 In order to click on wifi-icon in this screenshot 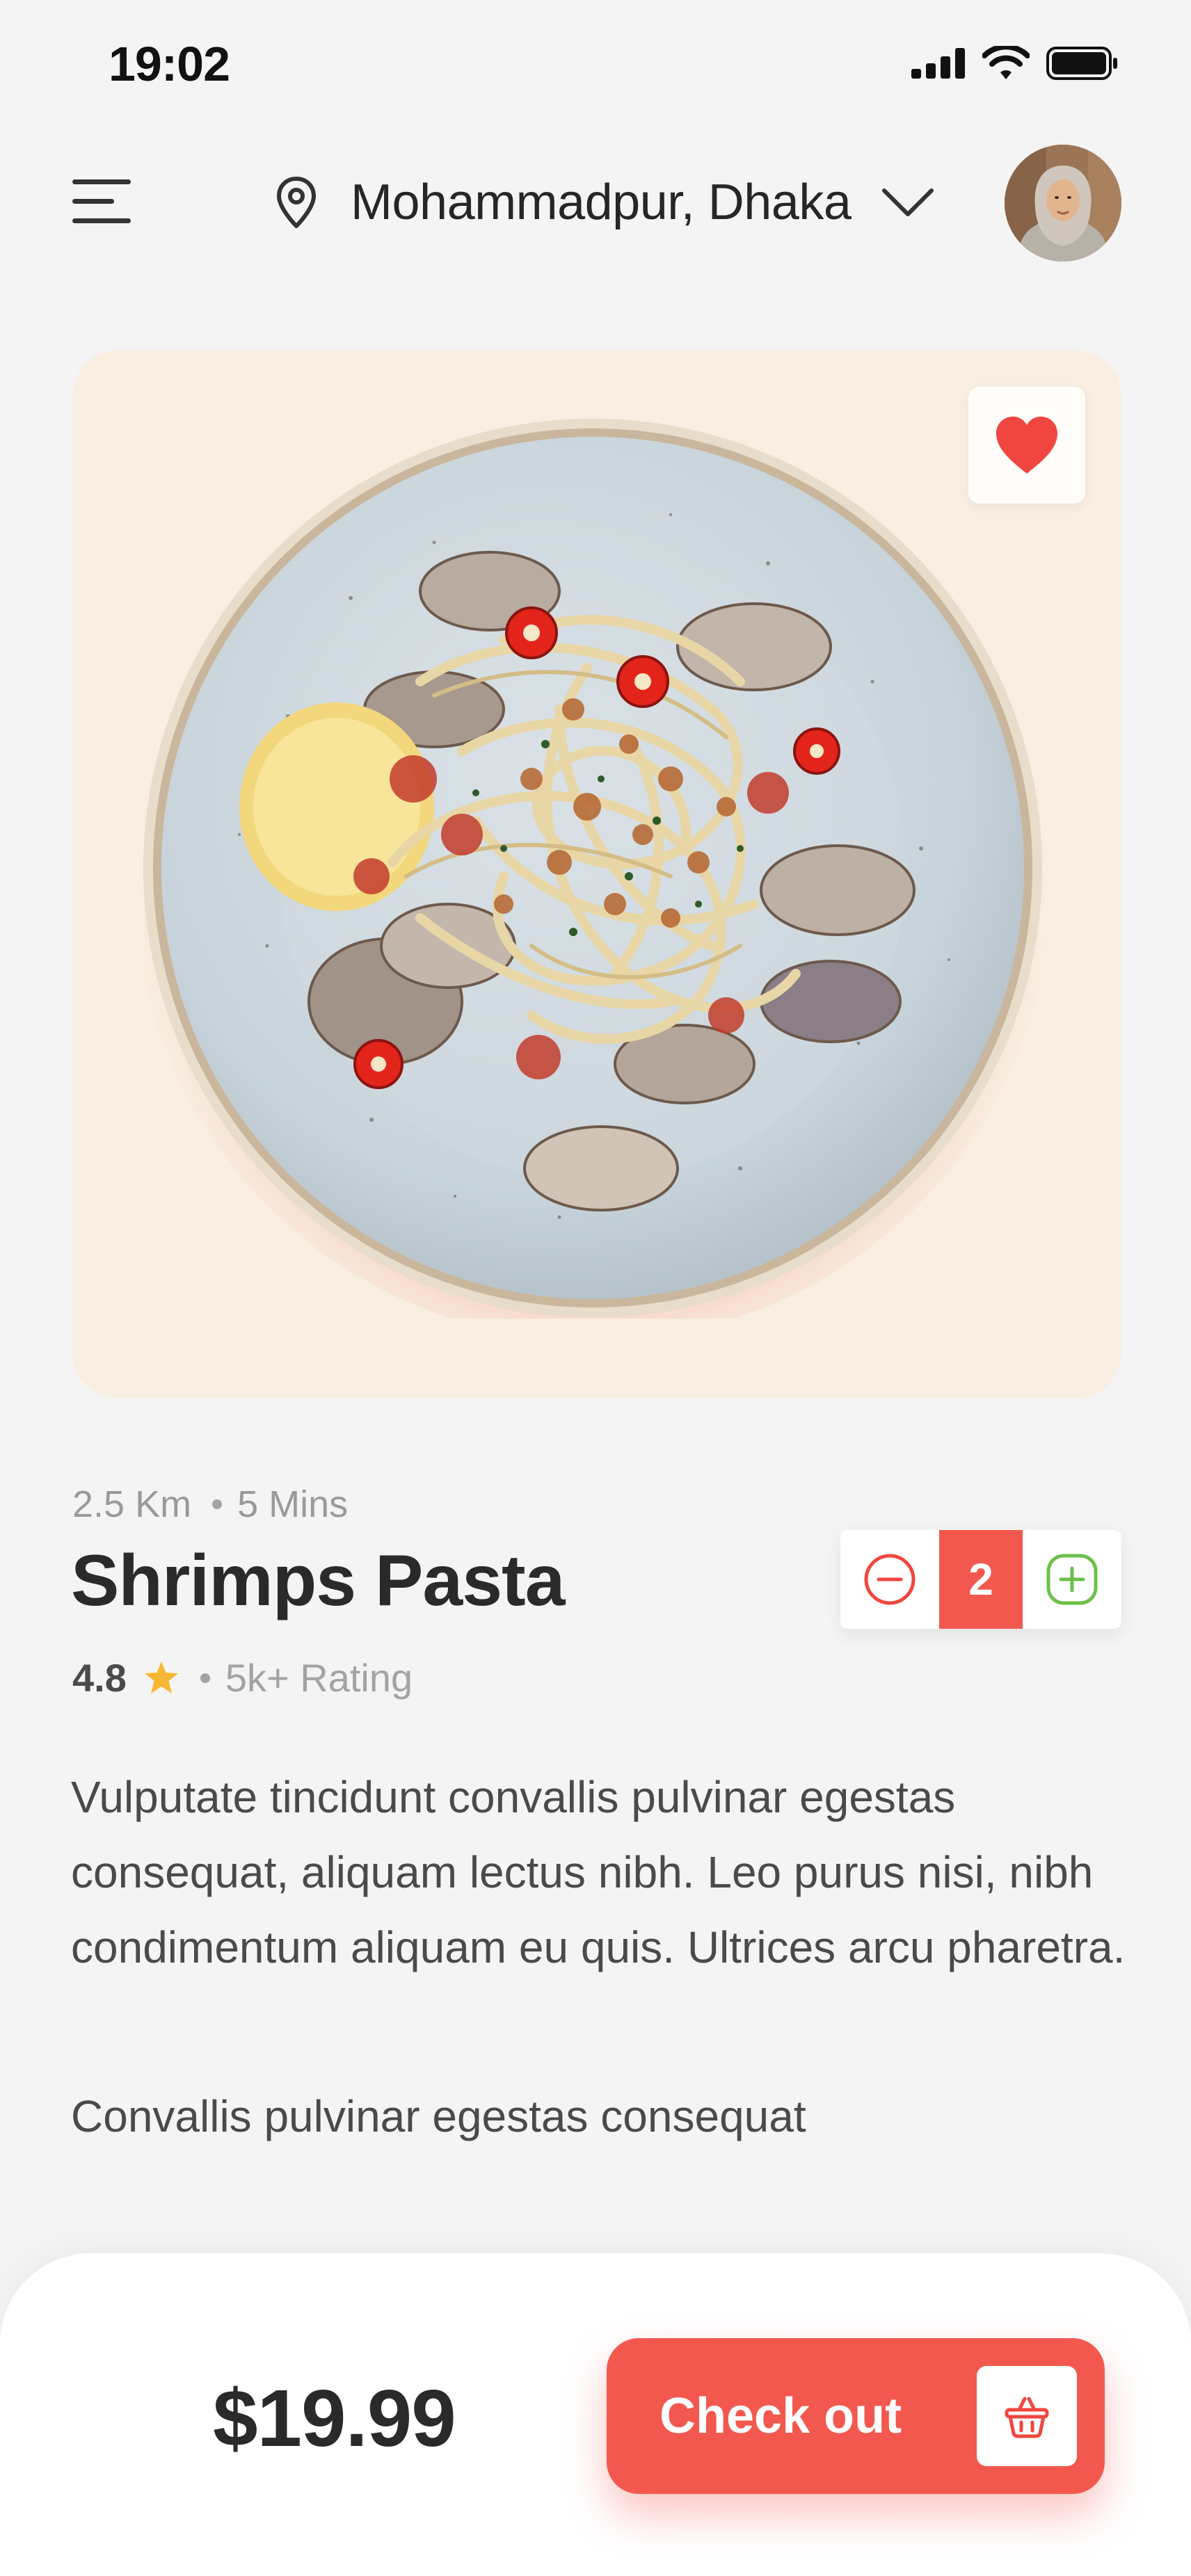, I will do `click(1006, 62)`.